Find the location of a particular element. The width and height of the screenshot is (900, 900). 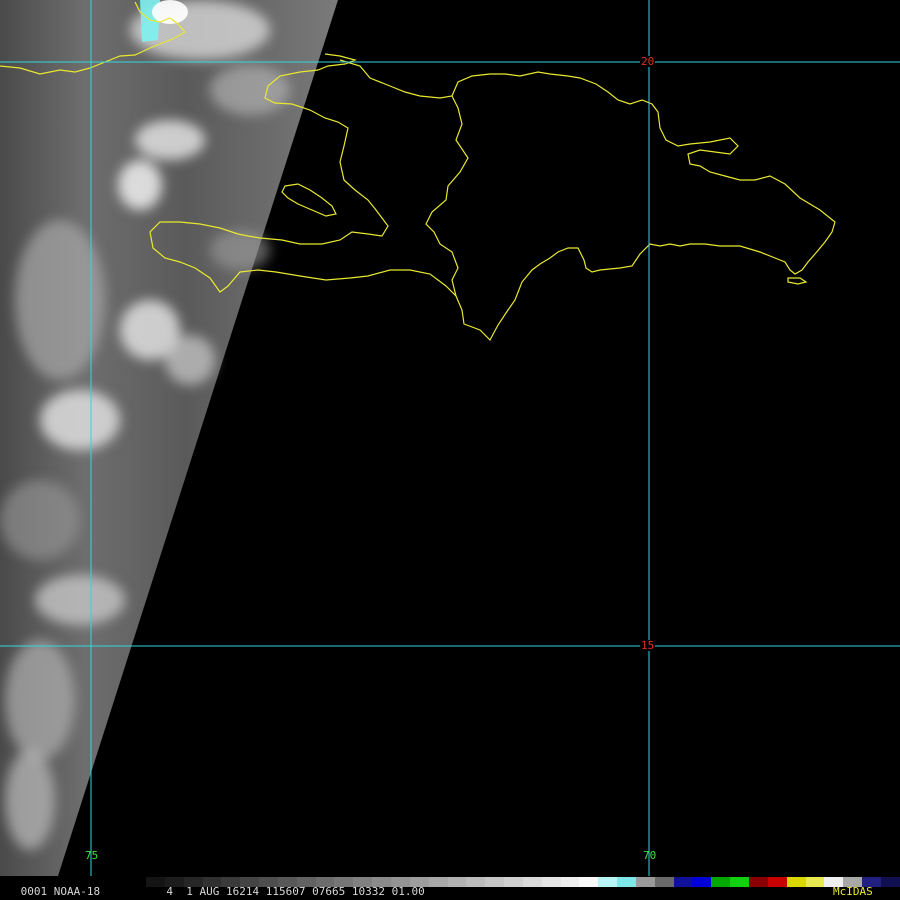

frame-number: 0001 is located at coordinates (34, 891).